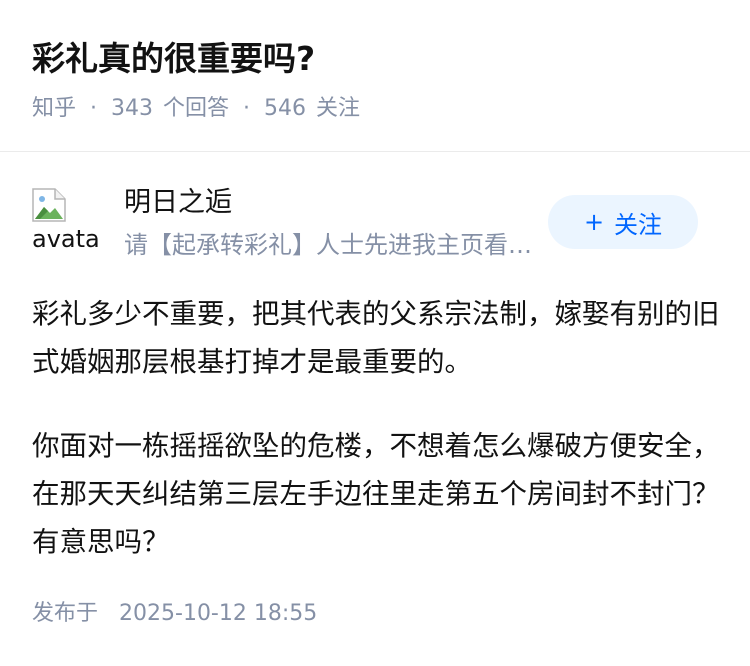 The image size is (750, 666). Describe the element at coordinates (54, 109) in the screenshot. I see `source-label: 知乎` at that location.